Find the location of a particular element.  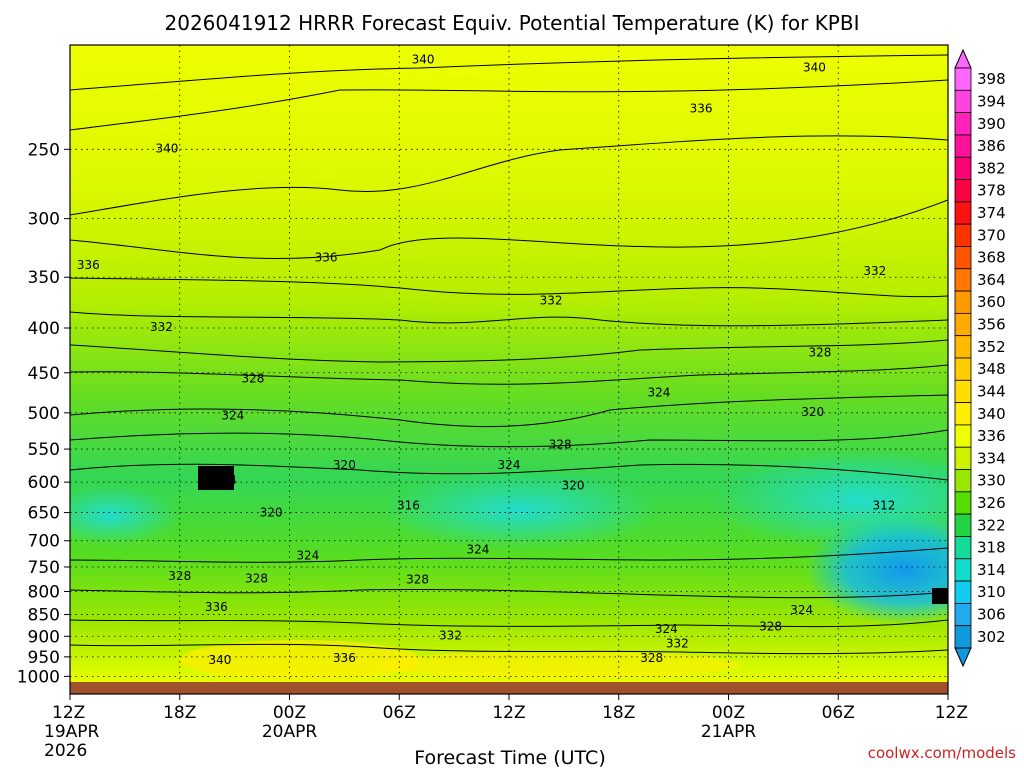

saturated-blob is located at coordinates (940, 596).